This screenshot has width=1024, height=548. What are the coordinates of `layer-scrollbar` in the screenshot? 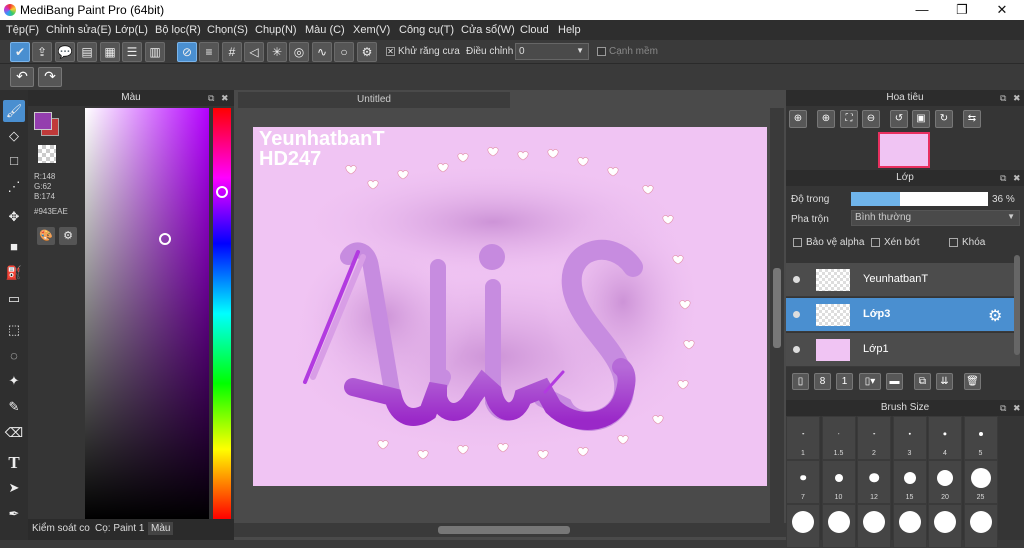 It's located at (1017, 305).